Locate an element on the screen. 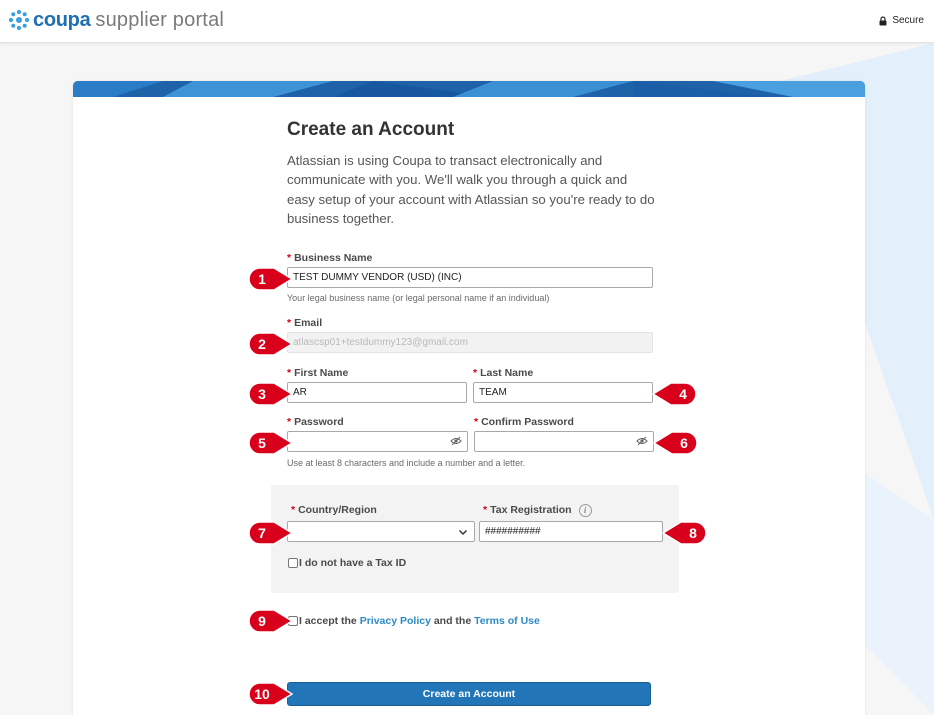  tax-registration-input: ########## is located at coordinates (571, 531).